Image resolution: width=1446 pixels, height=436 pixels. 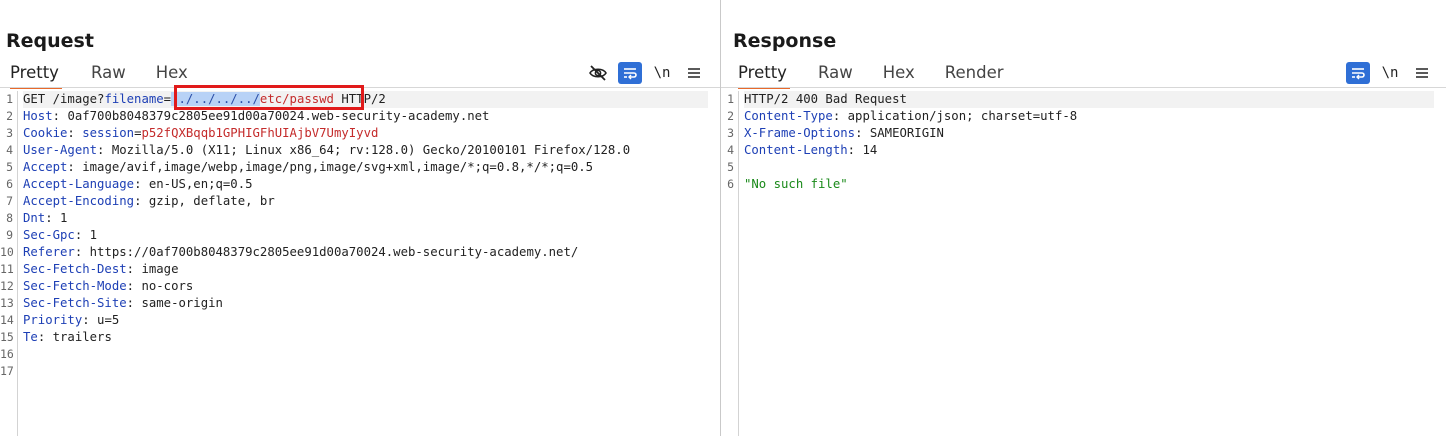 What do you see at coordinates (49, 235) in the screenshot?
I see `header-name: Sec-Gpc` at bounding box center [49, 235].